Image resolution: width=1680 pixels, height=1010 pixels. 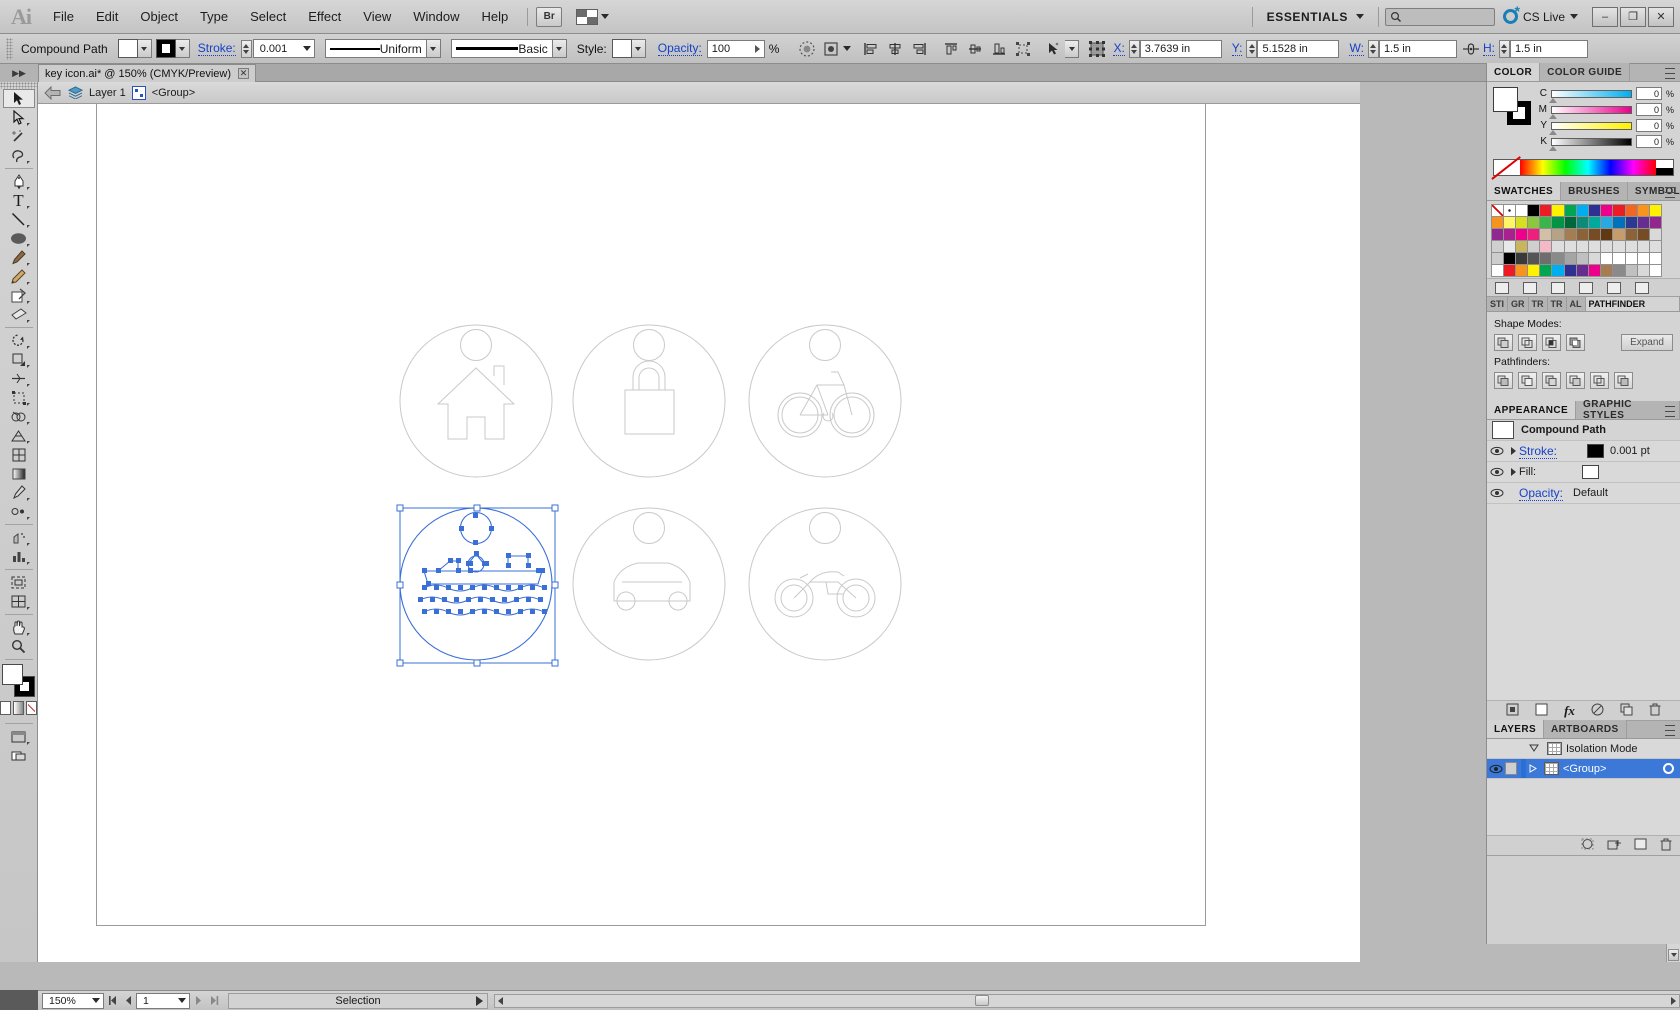 I want to click on pencil-tool, so click(x=19, y=276).